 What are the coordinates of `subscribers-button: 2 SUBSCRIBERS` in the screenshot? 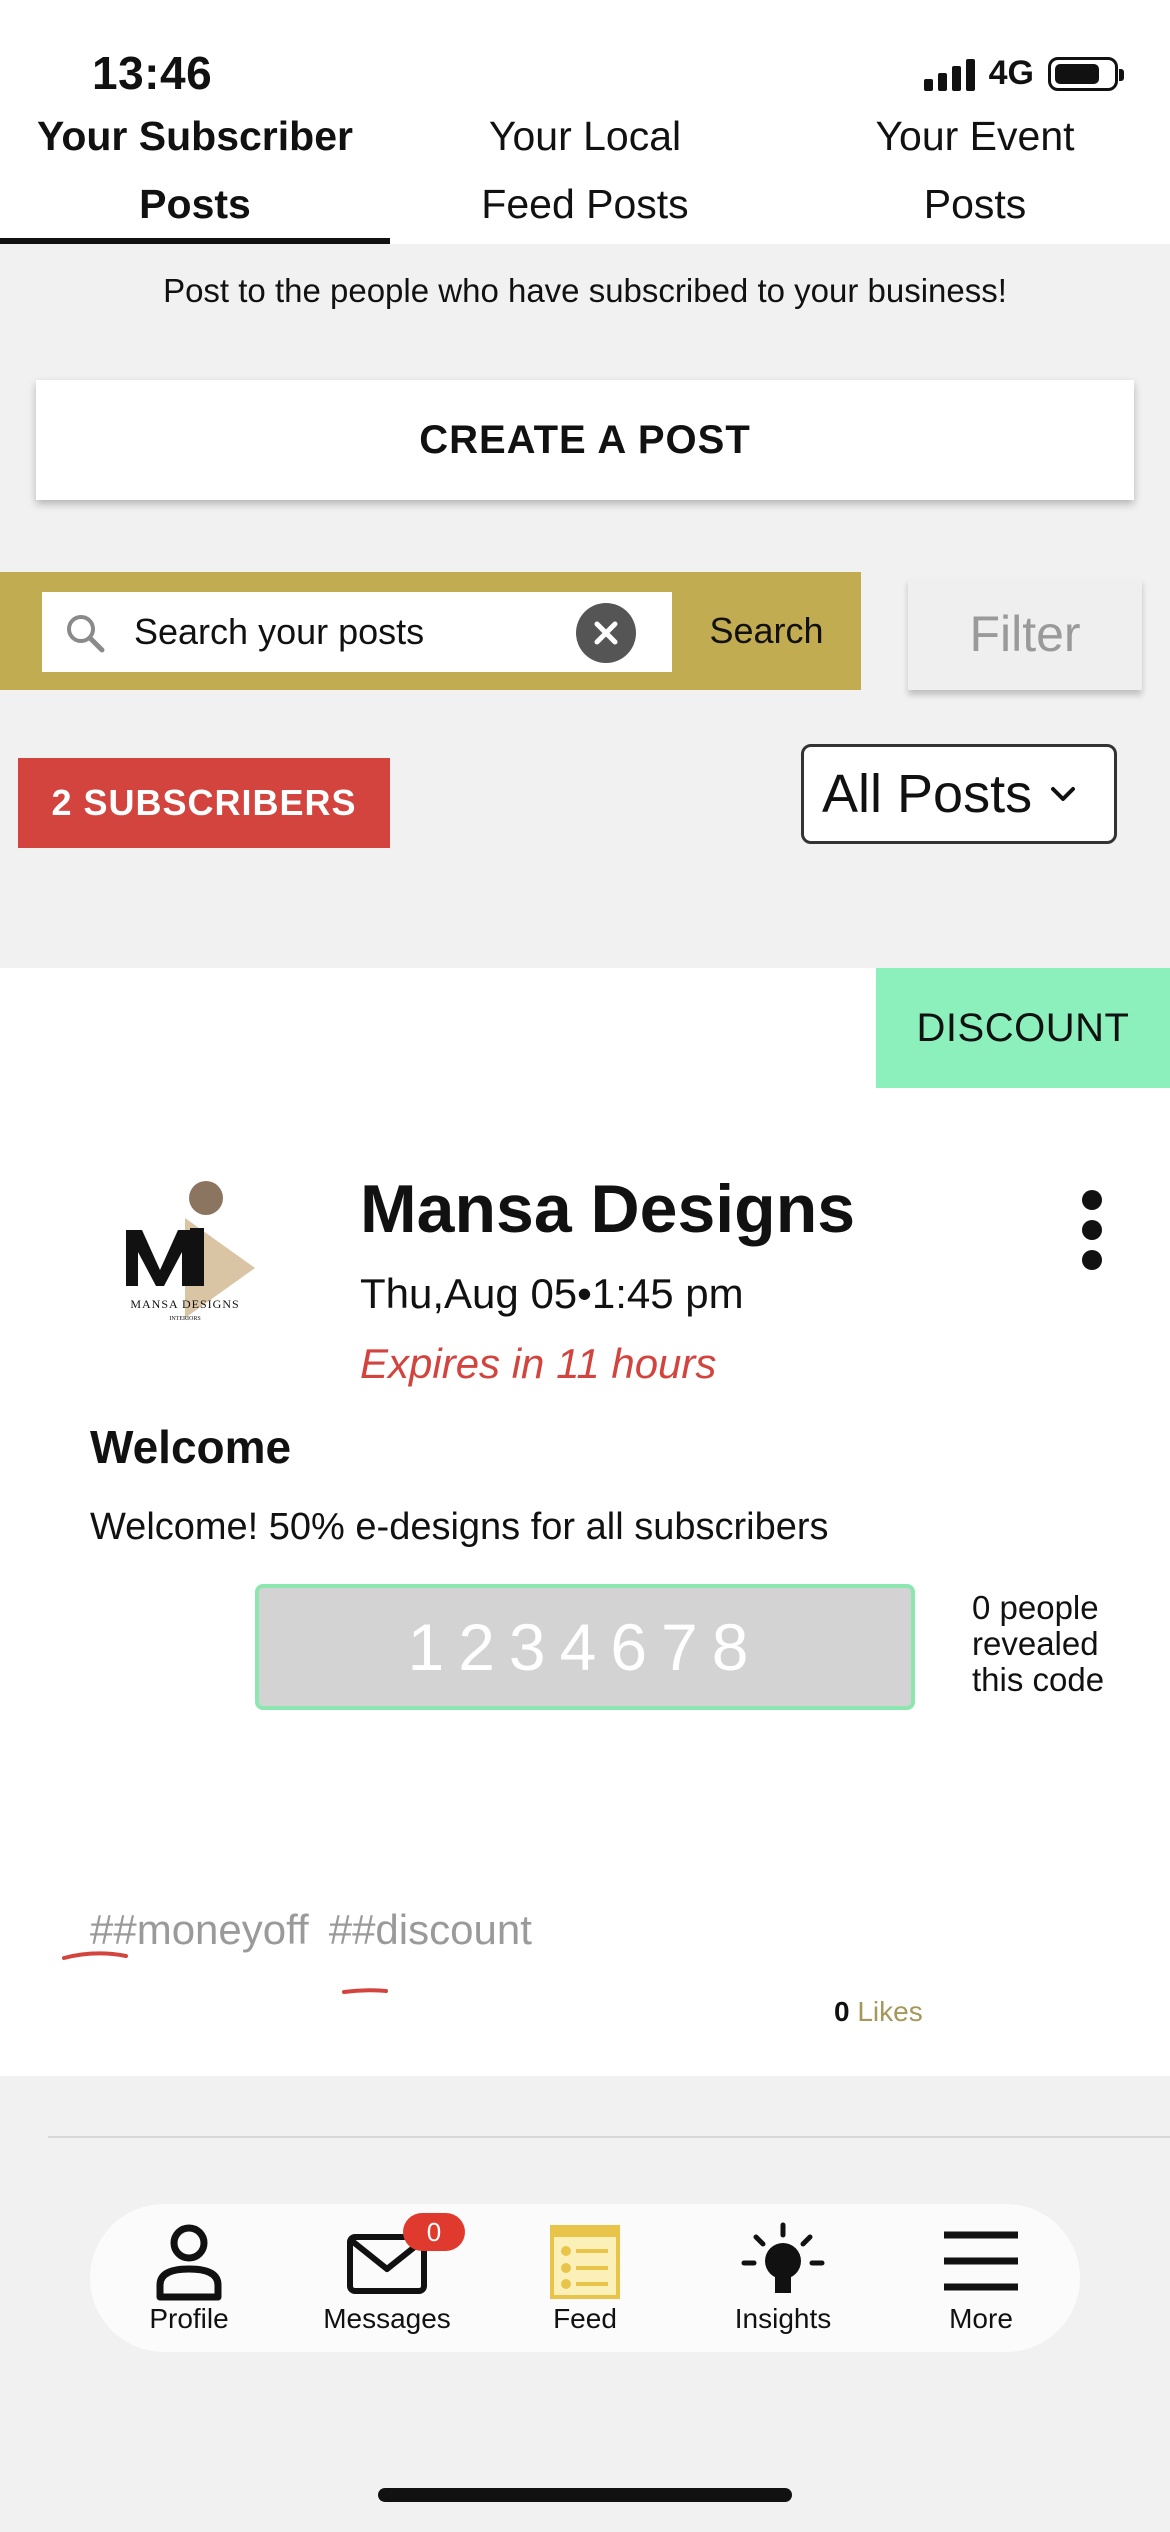 It's located at (204, 803).